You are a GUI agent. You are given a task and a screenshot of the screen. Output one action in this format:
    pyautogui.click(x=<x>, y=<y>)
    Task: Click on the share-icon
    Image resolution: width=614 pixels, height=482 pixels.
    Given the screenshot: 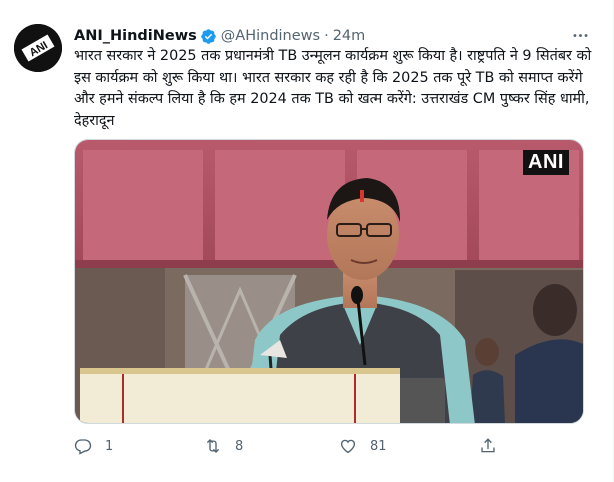 What is the action you would take?
    pyautogui.click(x=488, y=446)
    